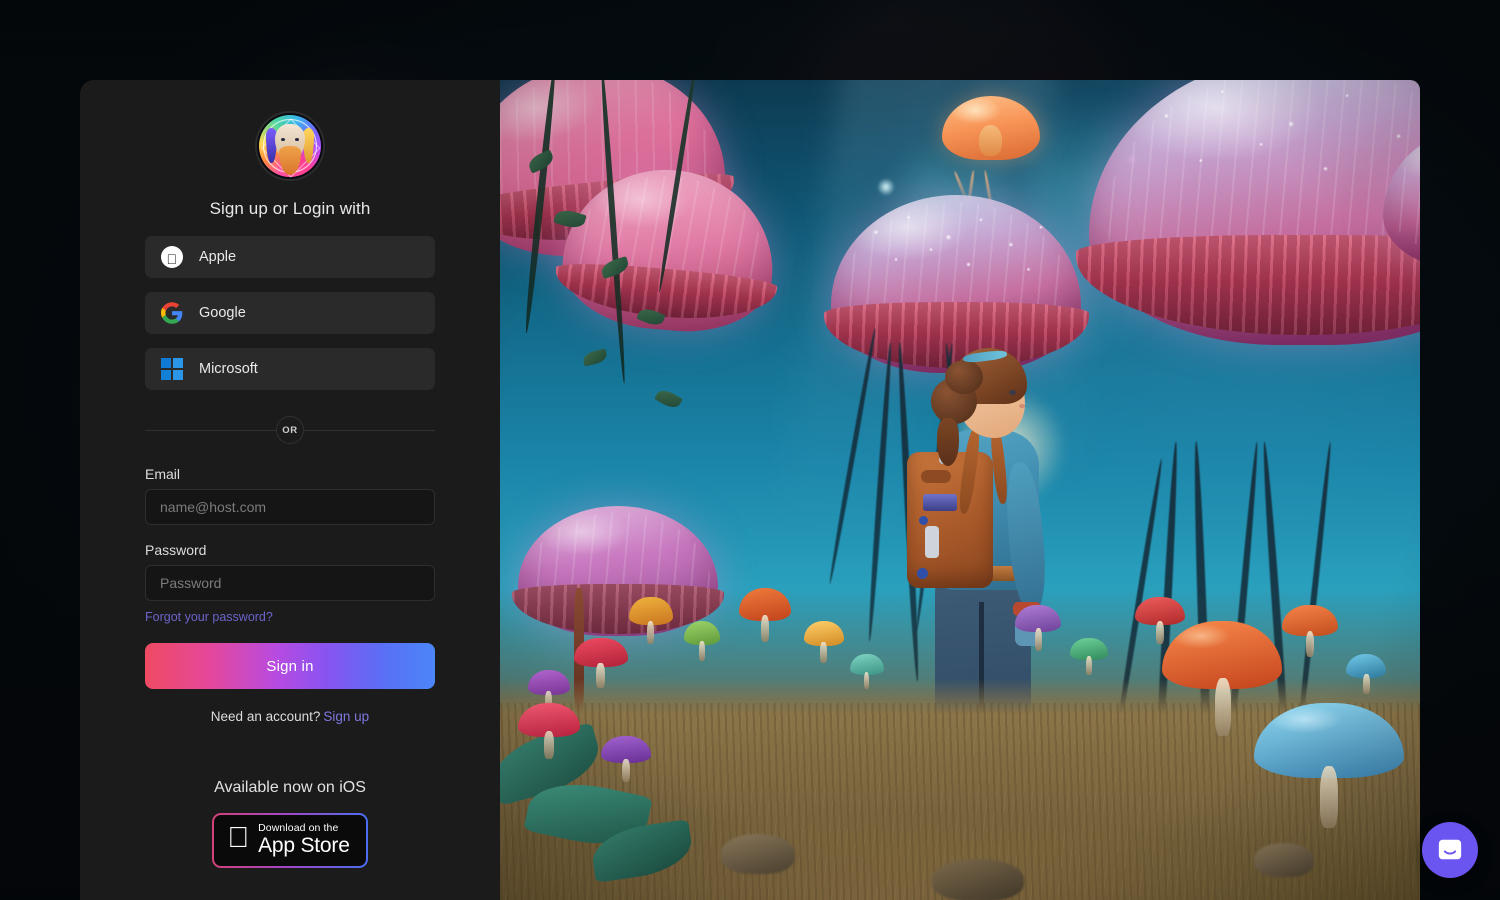 This screenshot has height=900, width=1500. I want to click on social-login-list:  Apple Google Microsoft, so click(290, 313).